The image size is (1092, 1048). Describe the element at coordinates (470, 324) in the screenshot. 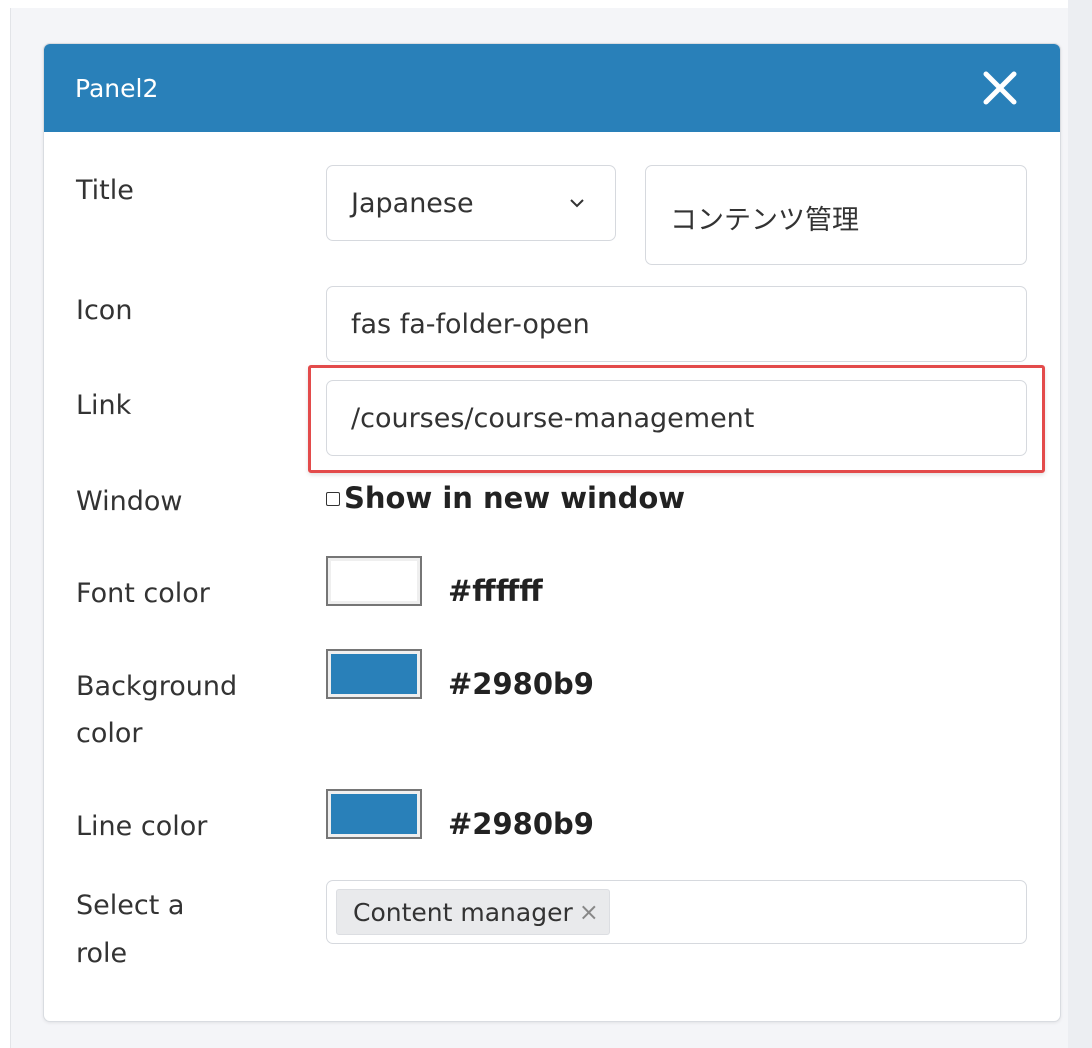

I see `icon-input-value: fas fa-folder-open` at that location.